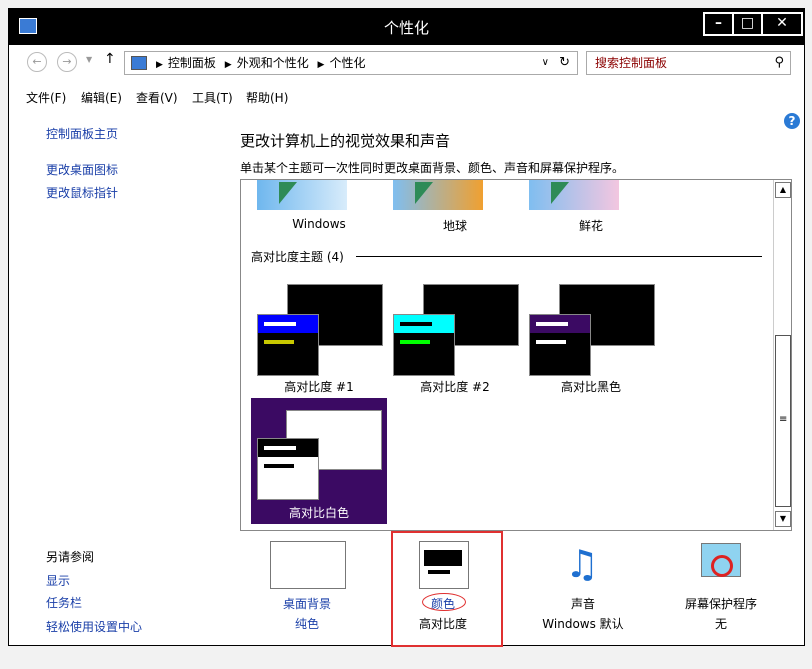  What do you see at coordinates (591, 225) in the screenshot?
I see `theme-label-flowers: 鲜花` at bounding box center [591, 225].